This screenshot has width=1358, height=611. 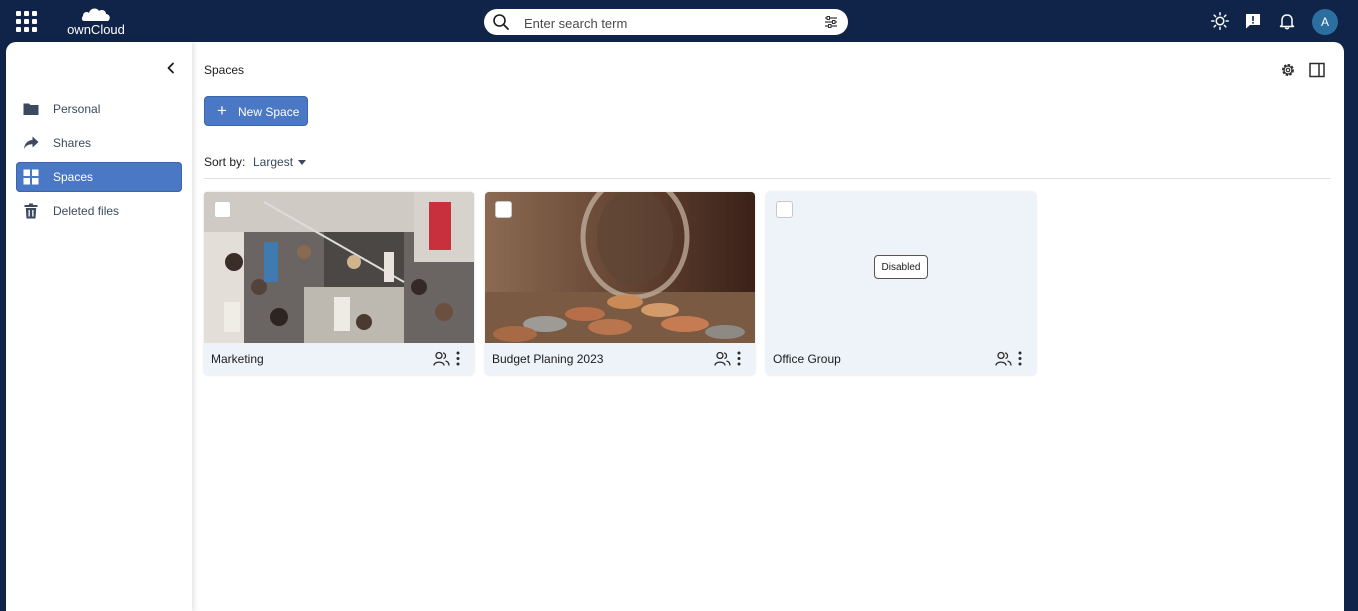 I want to click on sort-value: Largest, so click(x=273, y=162).